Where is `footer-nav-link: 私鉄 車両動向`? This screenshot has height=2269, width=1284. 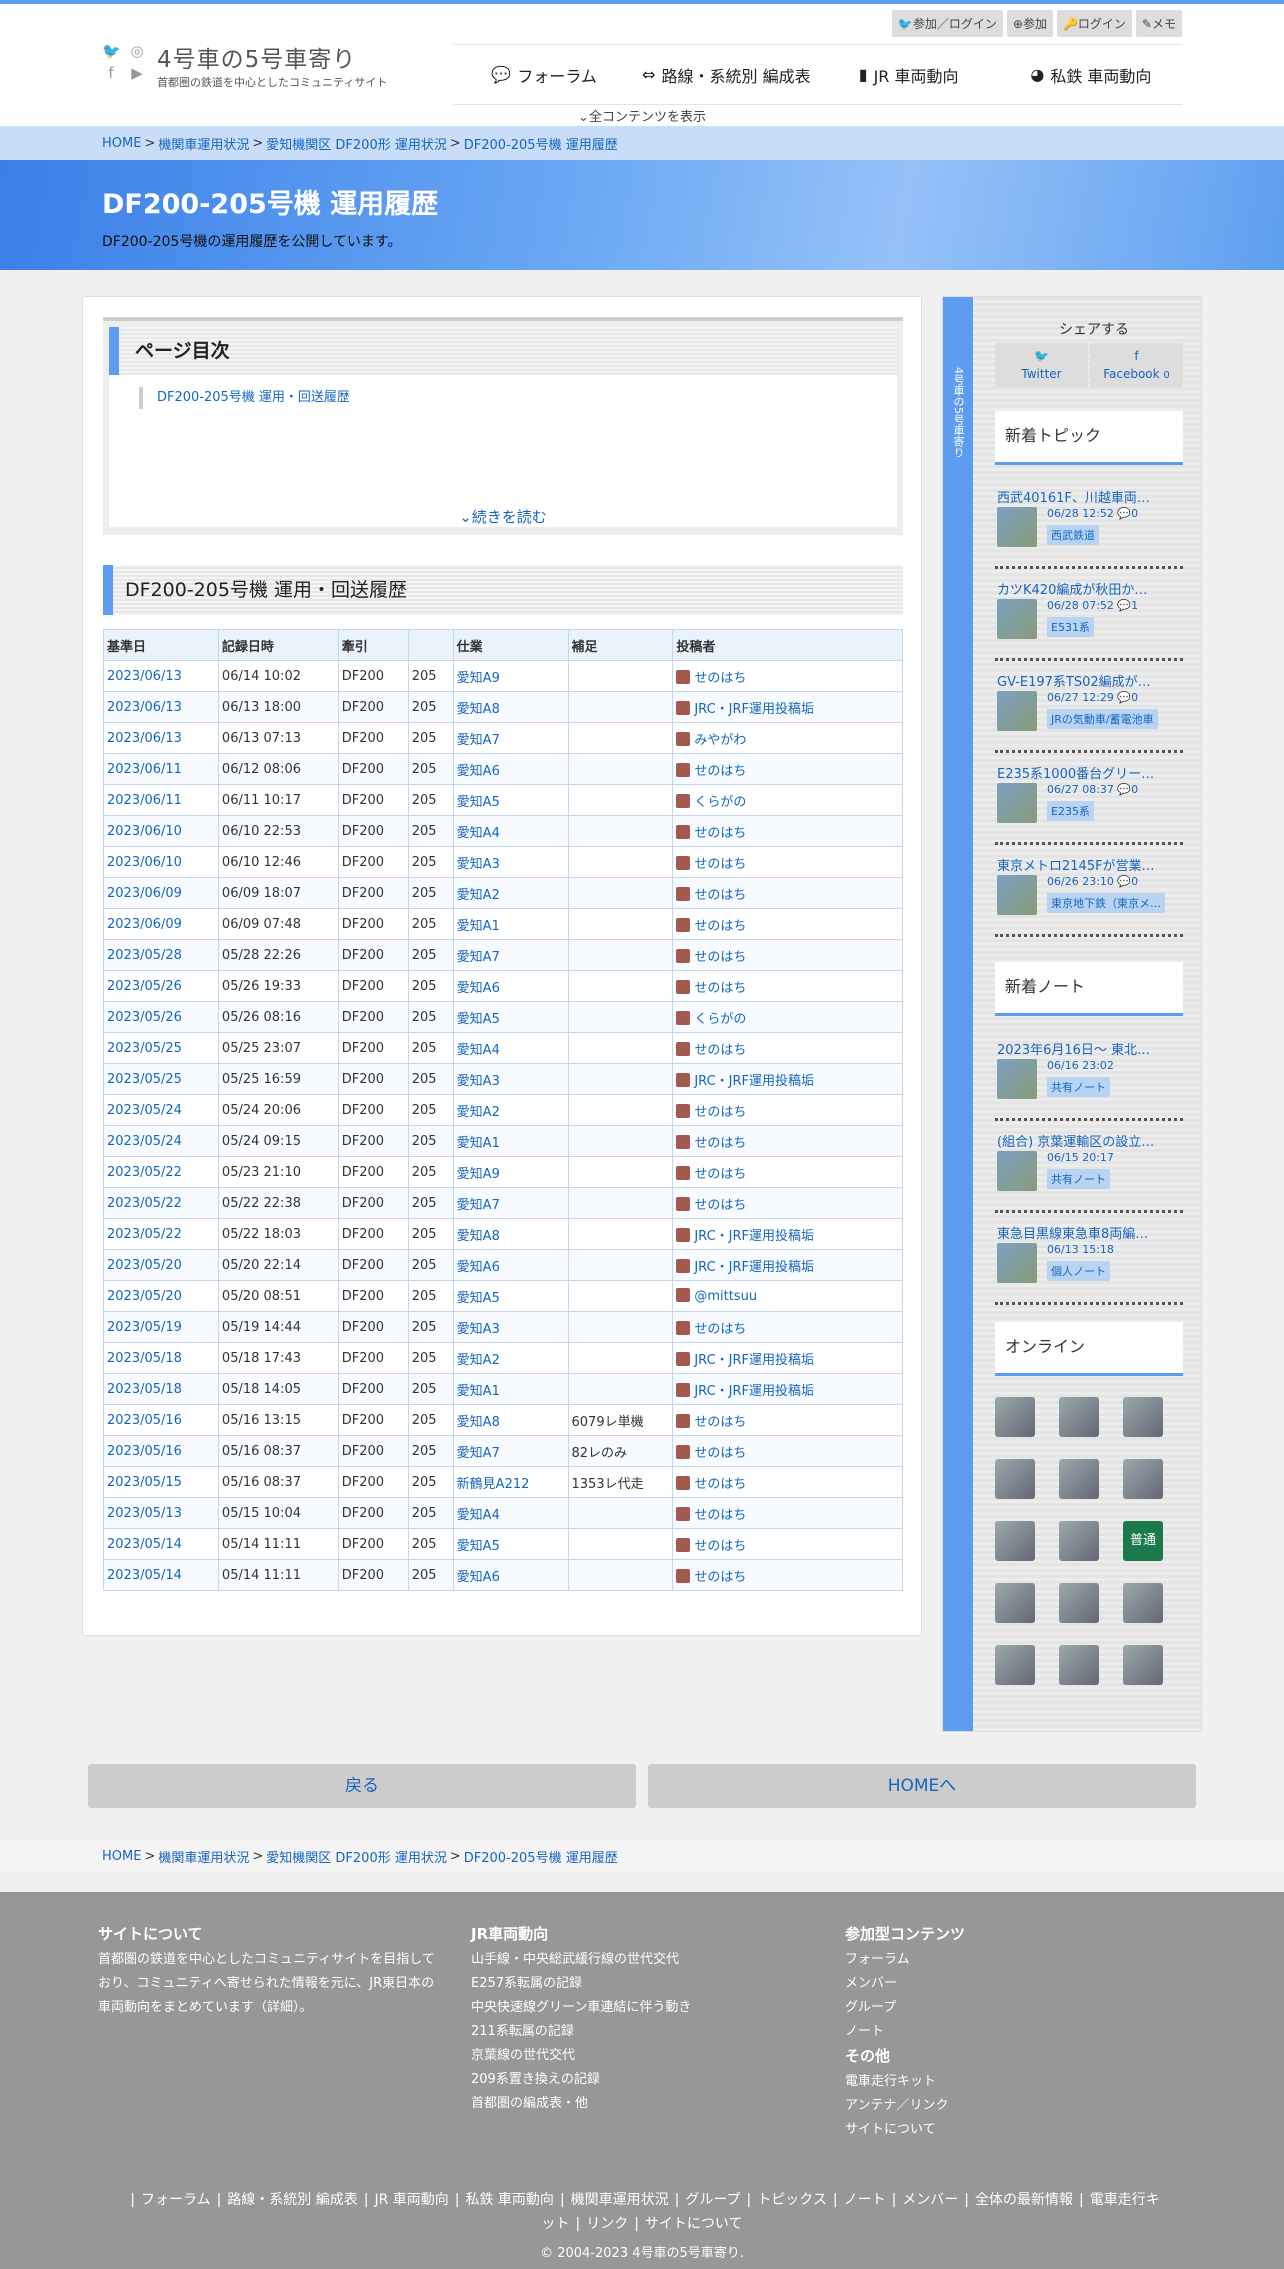
footer-nav-link: 私鉄 車両動向 is located at coordinates (509, 2200).